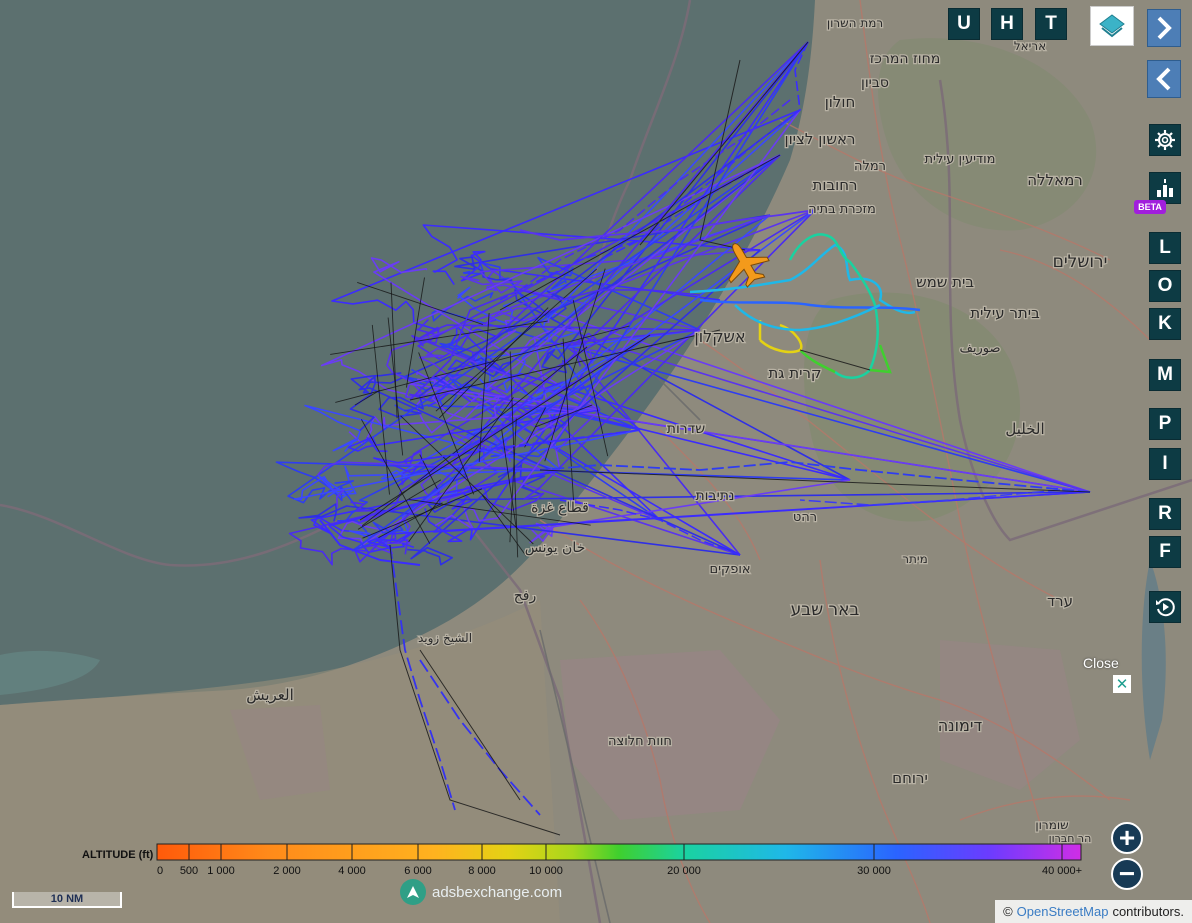 The image size is (1192, 923). I want to click on l-button: L, so click(1165, 248).